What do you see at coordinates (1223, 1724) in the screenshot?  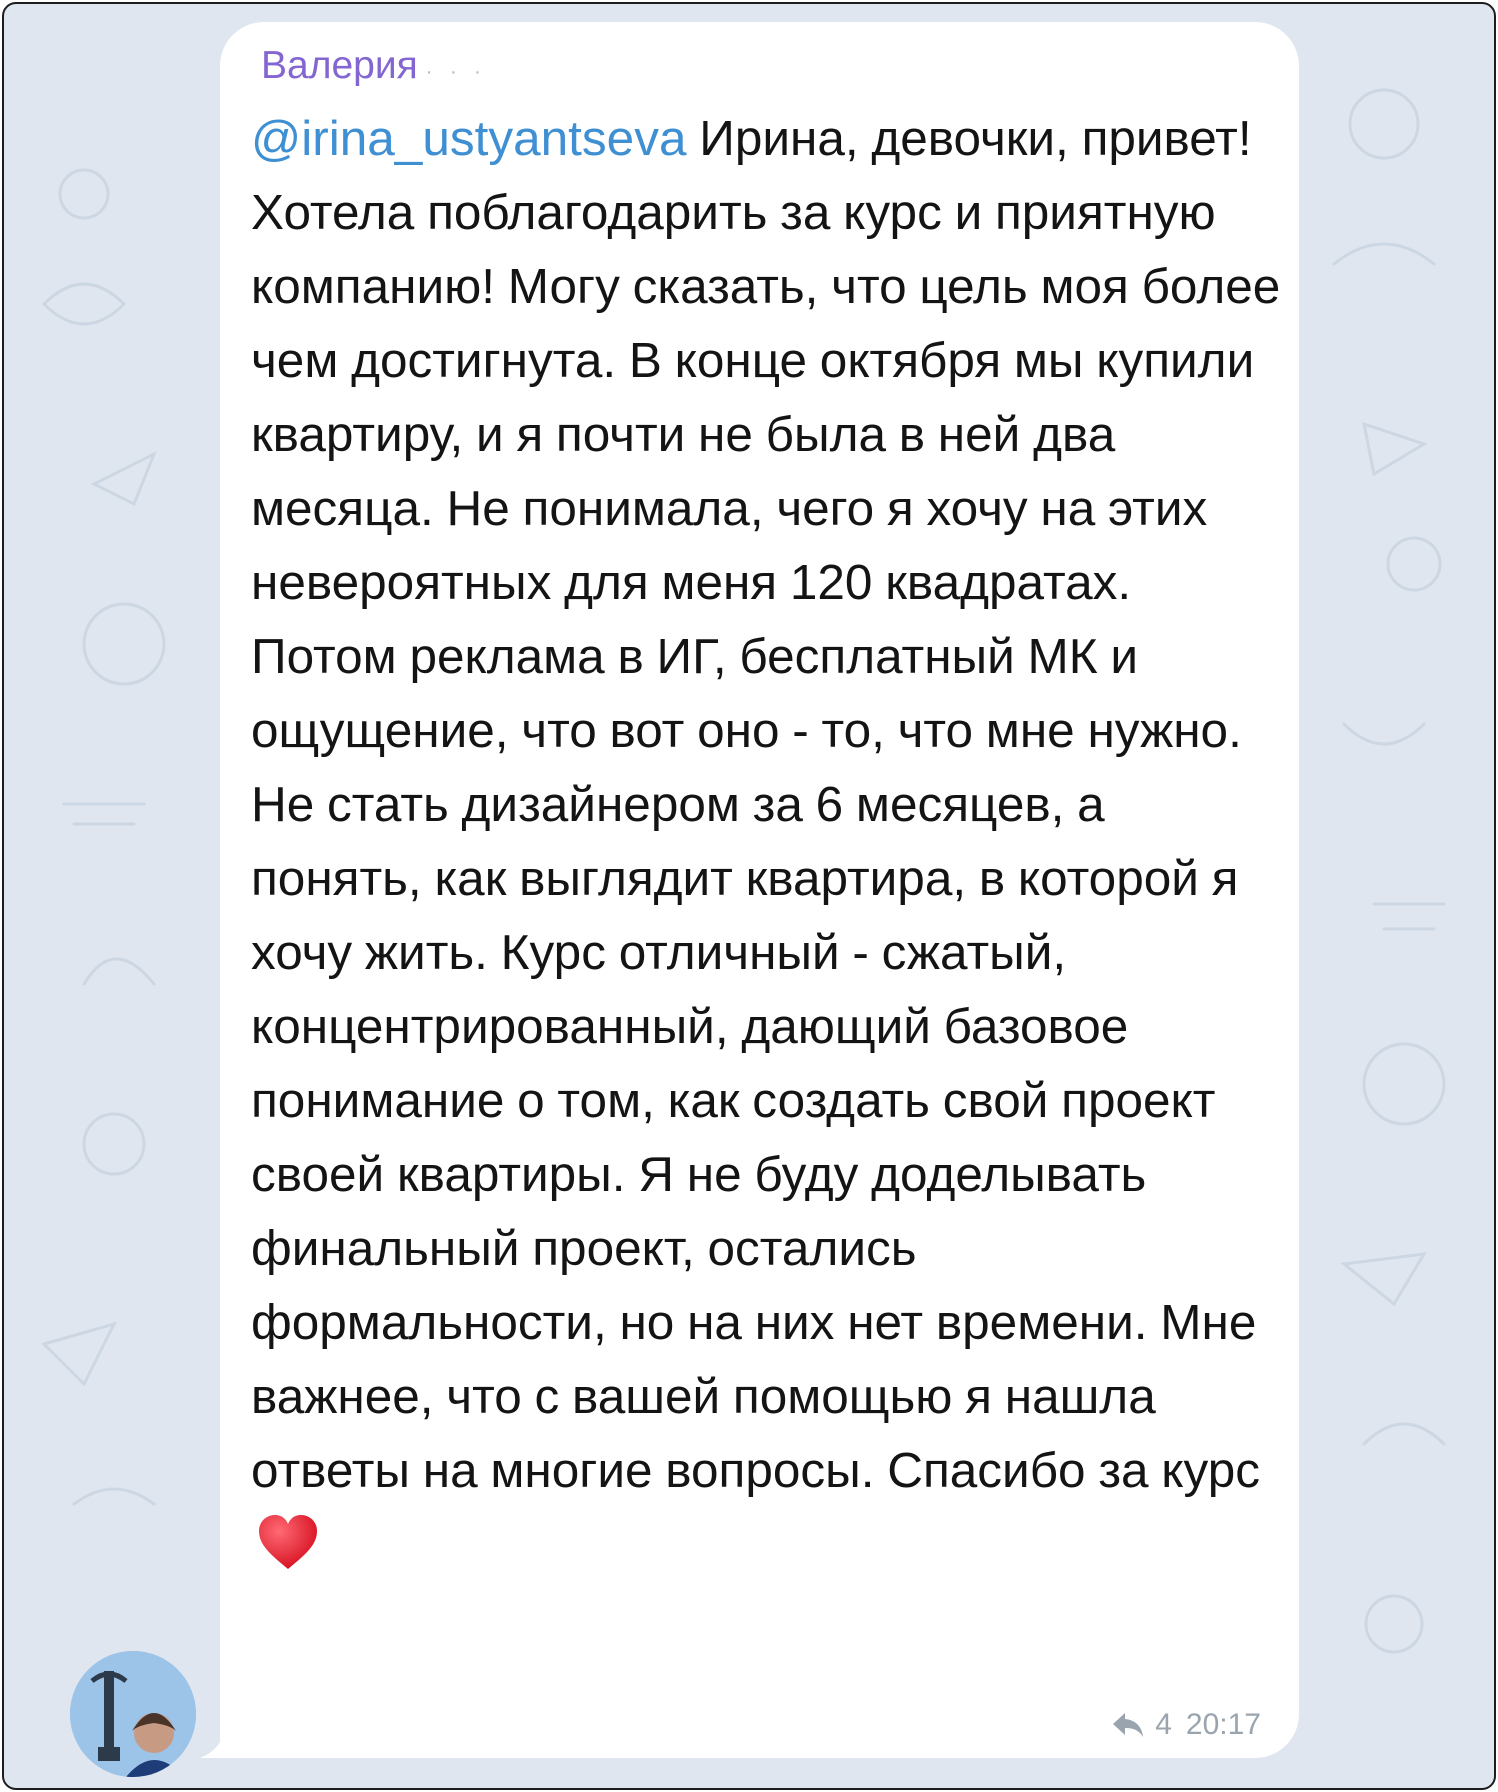 I see `message-time: 20:17` at bounding box center [1223, 1724].